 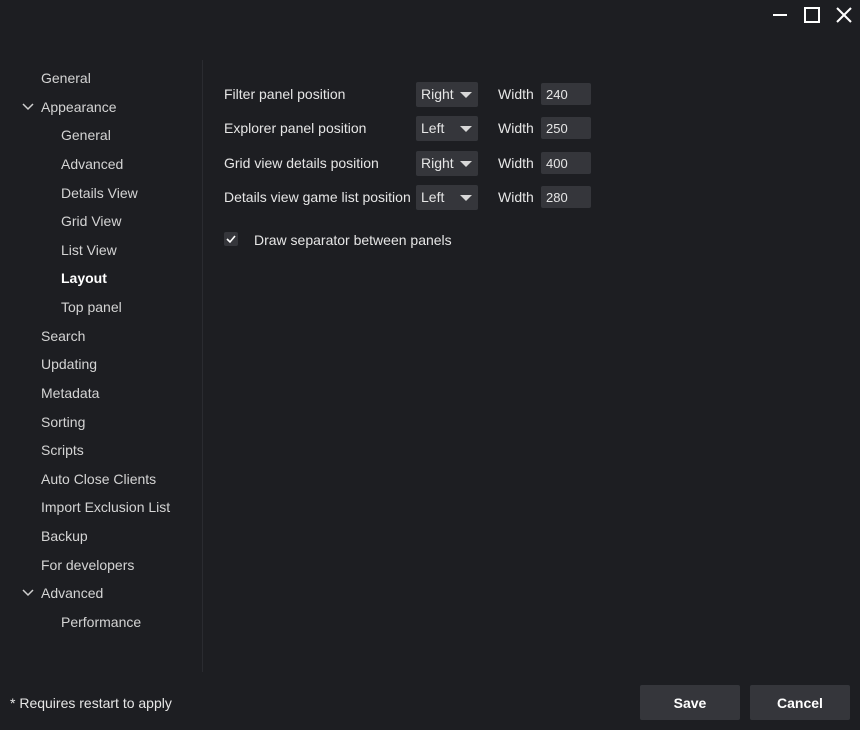 I want to click on close-icon, so click(x=844, y=15).